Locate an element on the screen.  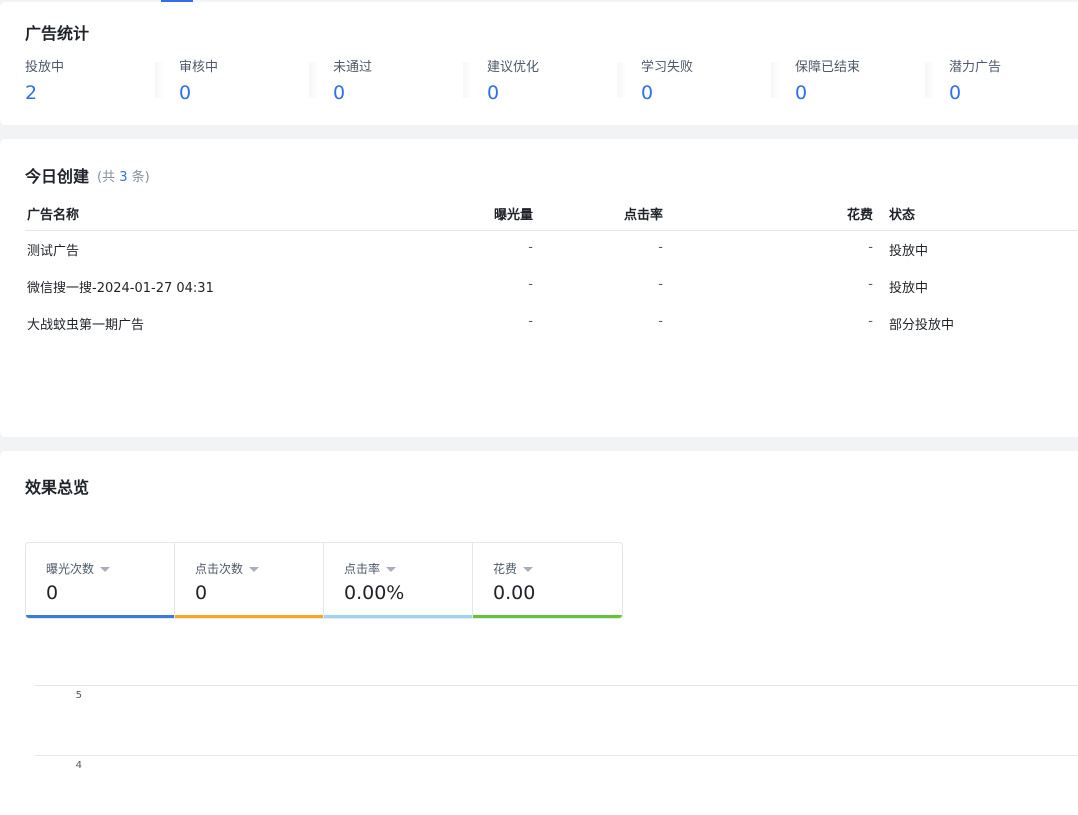
ad-stats-row: 投放中 2 审核中 0 未通过 0 建议优化 0 学习失败 0 保障已结束 0 is located at coordinates (551, 80).